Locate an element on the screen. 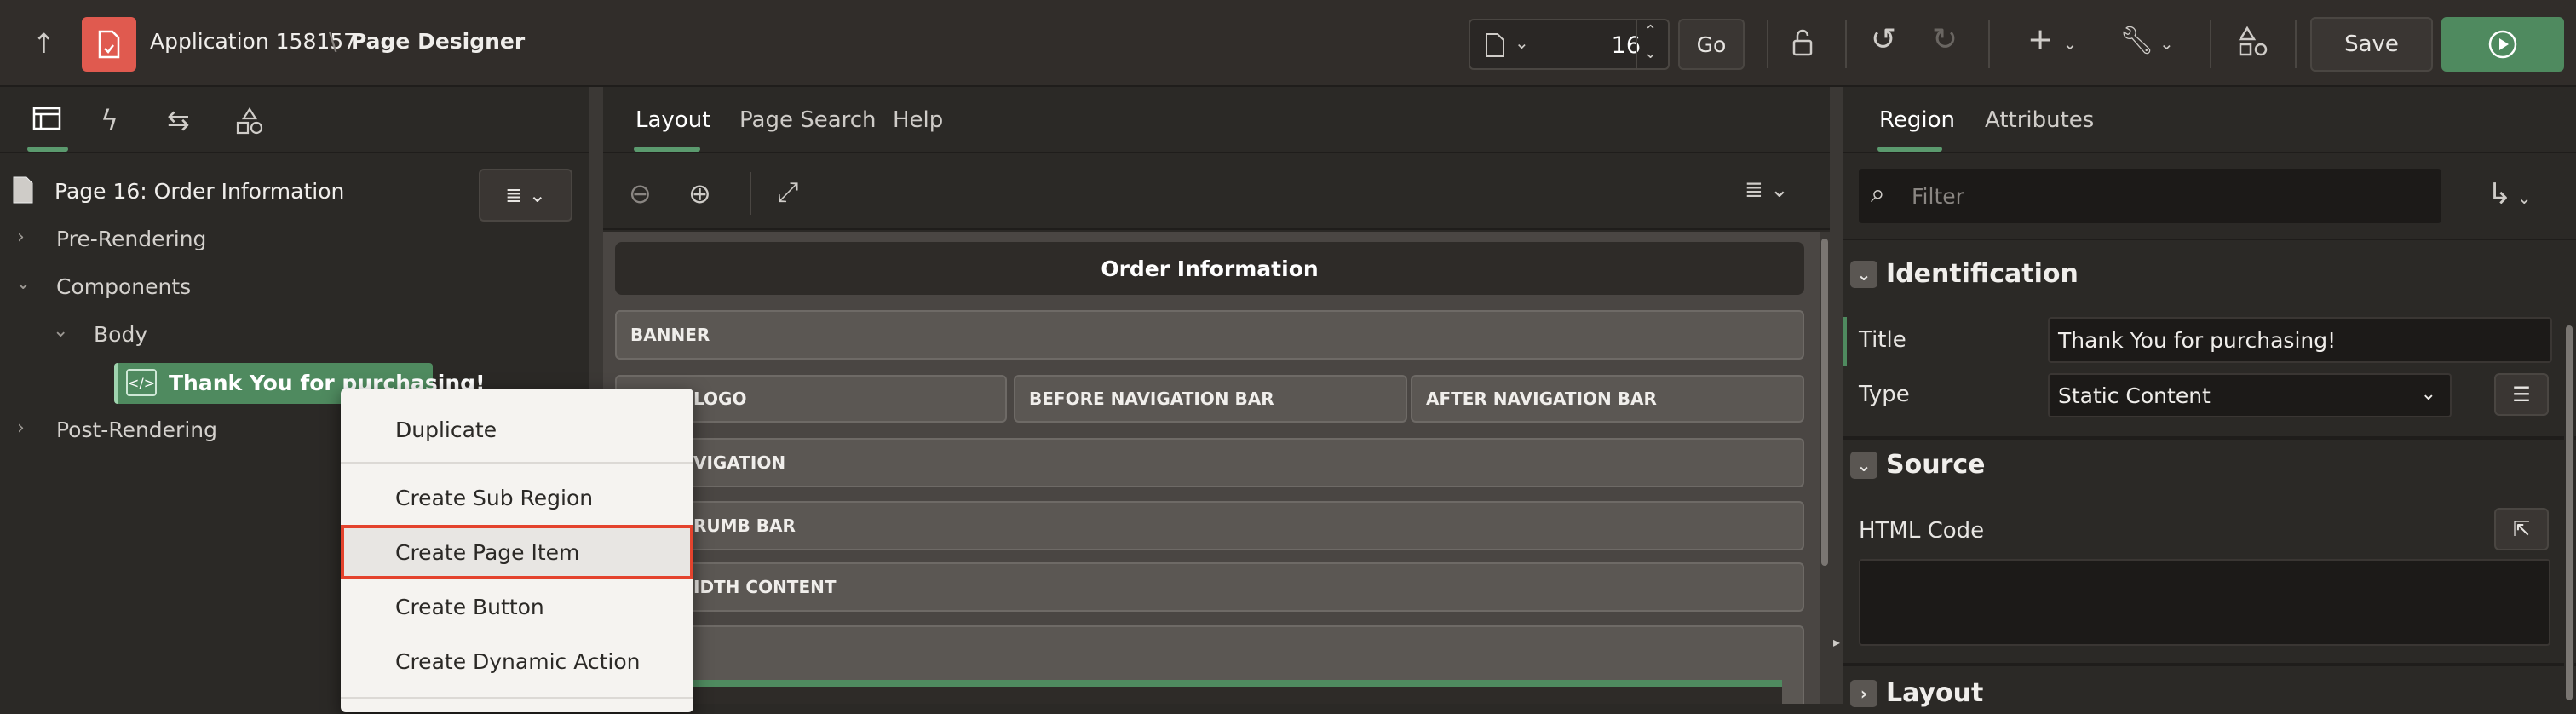  center-tabs: Layout Page Search Help is located at coordinates (1217, 120).